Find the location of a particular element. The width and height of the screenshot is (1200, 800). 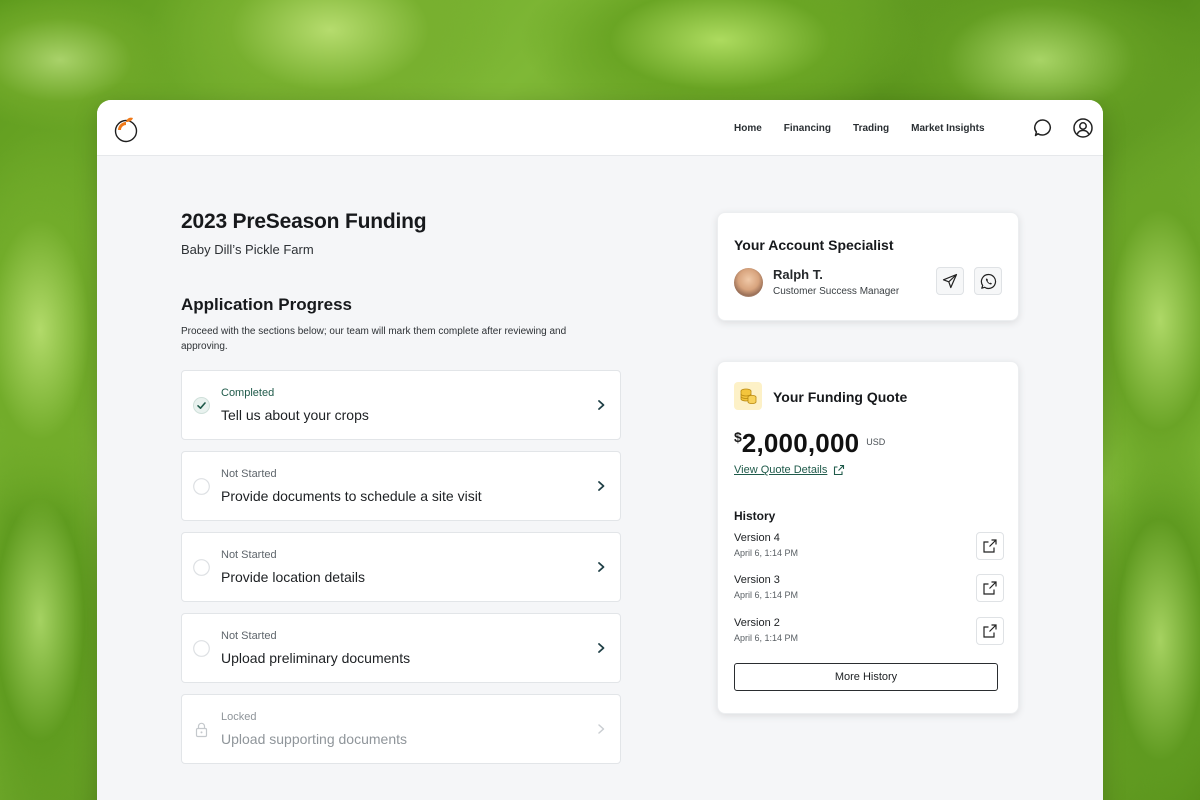

history-version: Version 3 is located at coordinates (757, 580).